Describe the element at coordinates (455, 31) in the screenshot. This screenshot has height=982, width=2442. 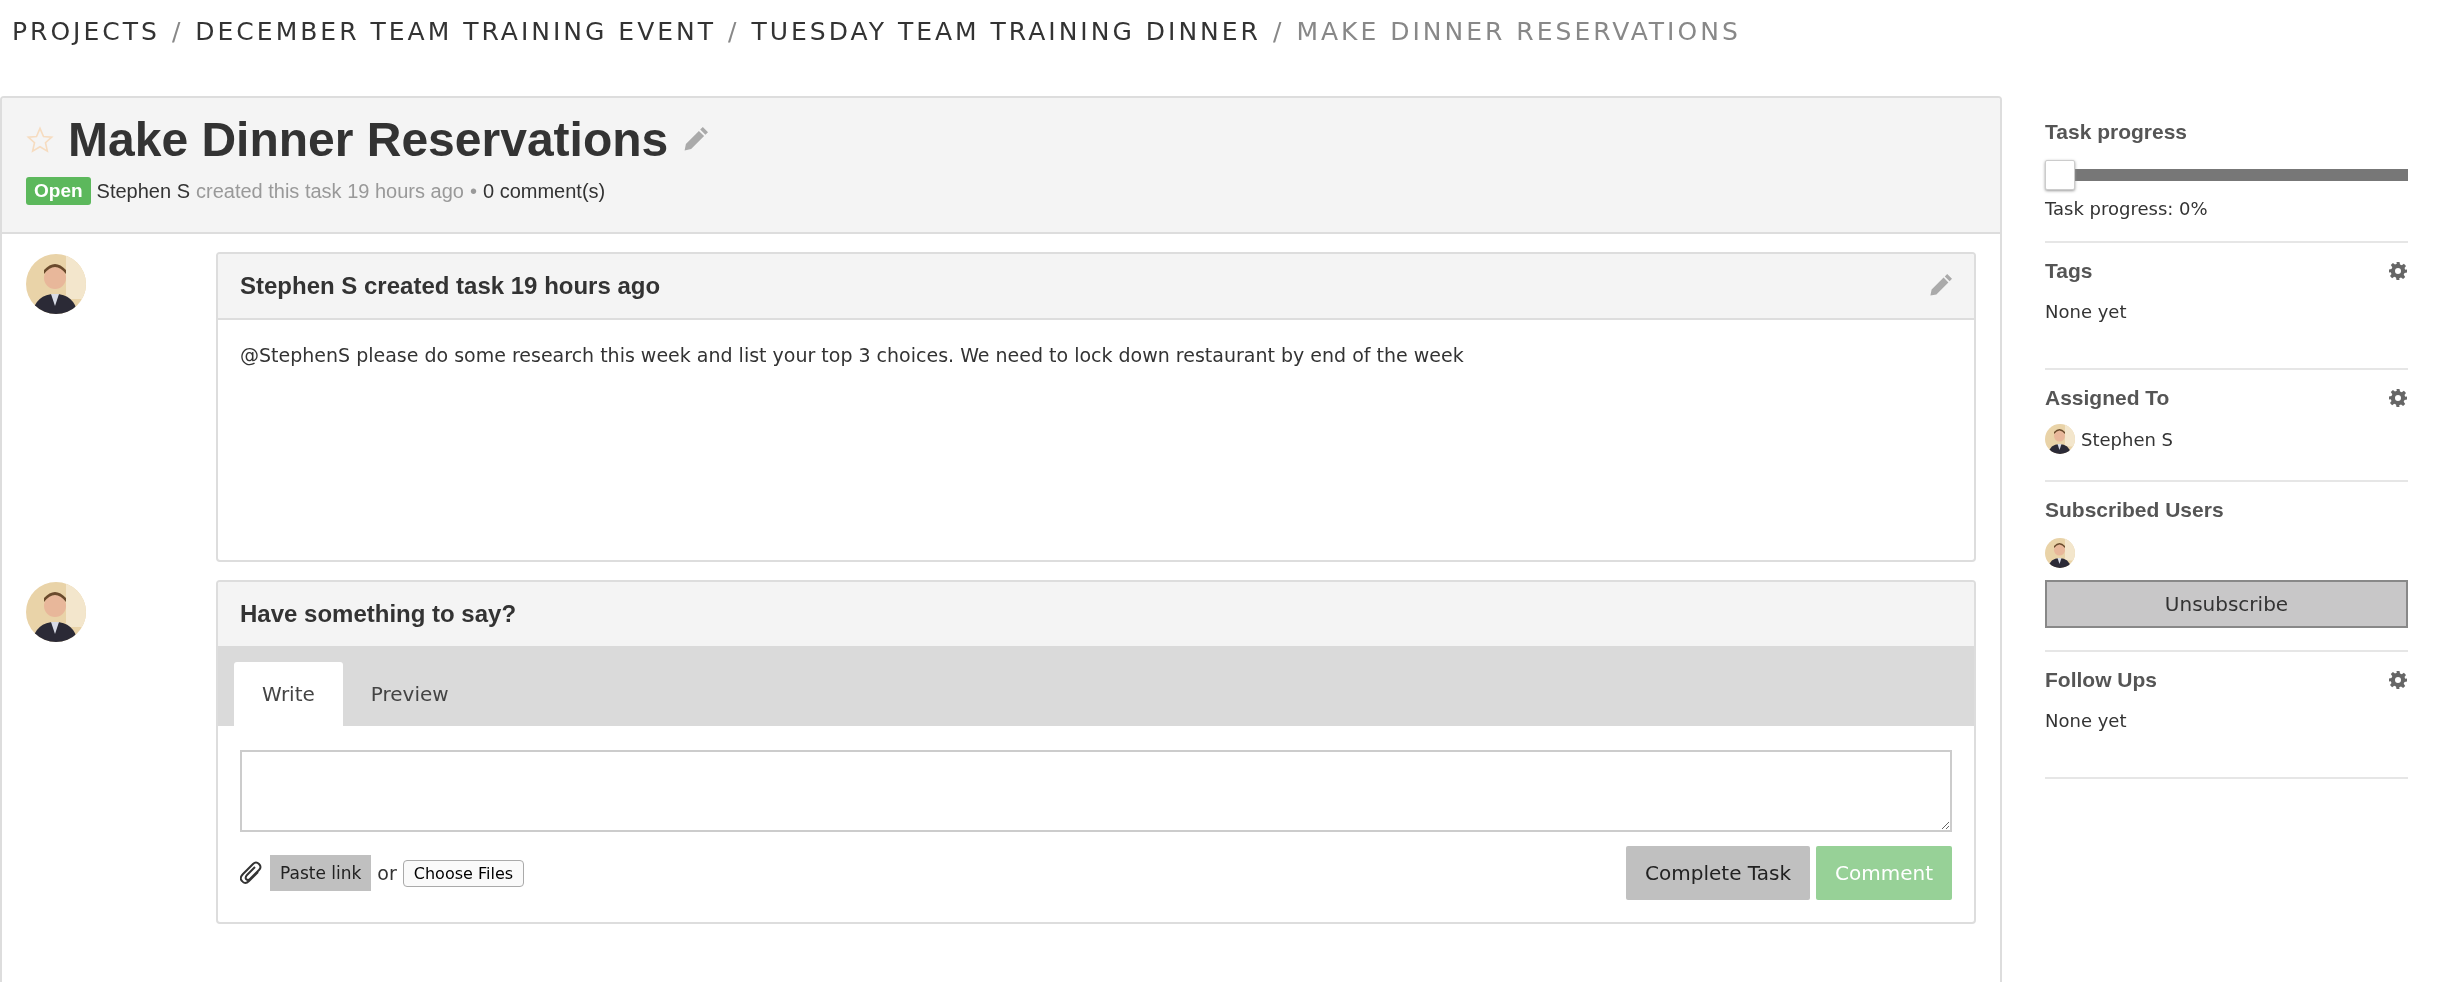
I see `breadcrumb-link: DECEMBER TEAM TRAINING EVENT` at that location.